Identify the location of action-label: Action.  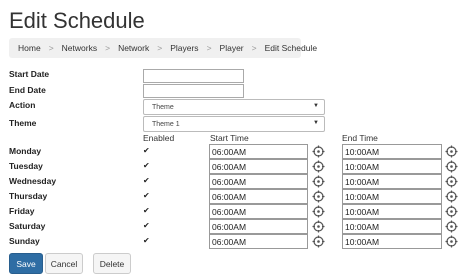
(22, 105).